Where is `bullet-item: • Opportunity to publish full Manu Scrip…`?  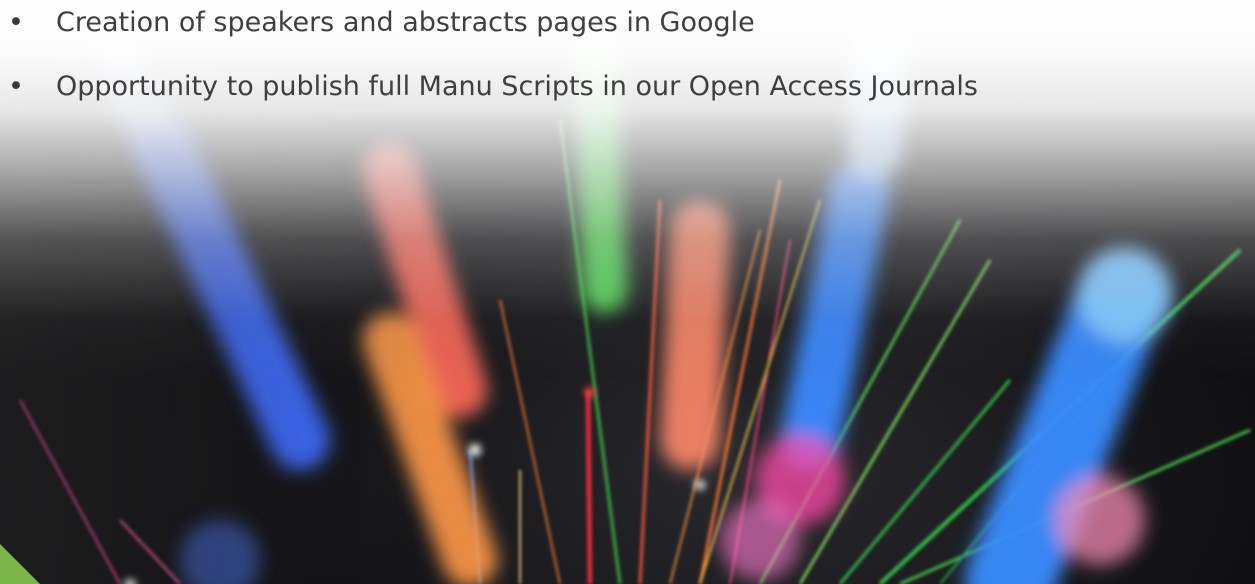
bullet-item: • Opportunity to publish full Manu Scrip… is located at coordinates (620, 87).